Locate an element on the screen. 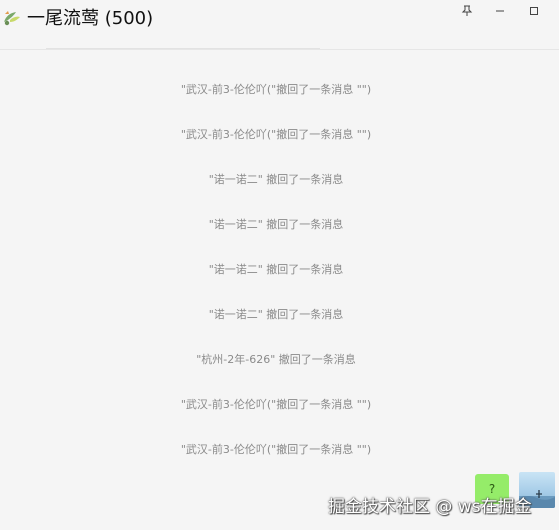 This screenshot has width=559, height=530. divider is located at coordinates (183, 48).